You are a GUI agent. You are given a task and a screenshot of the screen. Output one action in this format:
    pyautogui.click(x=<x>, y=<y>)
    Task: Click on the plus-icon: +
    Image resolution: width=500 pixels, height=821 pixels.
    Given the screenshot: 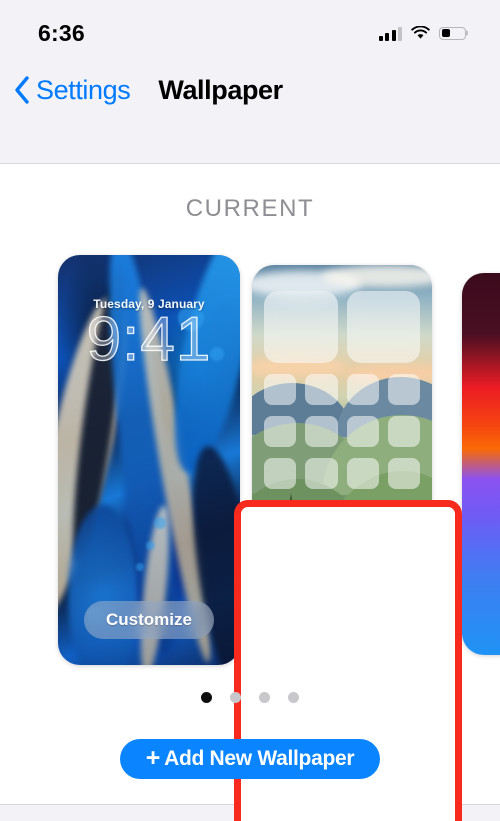 What is the action you would take?
    pyautogui.click(x=153, y=757)
    